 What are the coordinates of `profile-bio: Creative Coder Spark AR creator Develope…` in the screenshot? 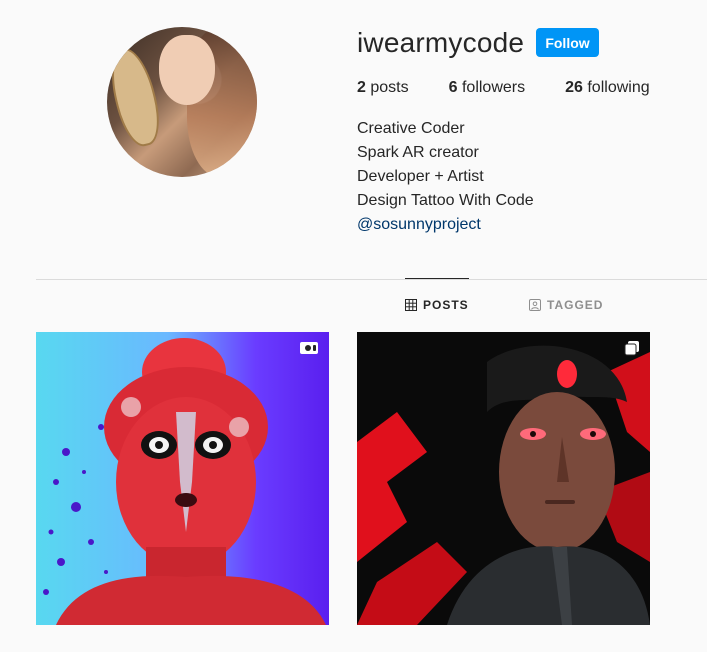 It's located at (445, 177).